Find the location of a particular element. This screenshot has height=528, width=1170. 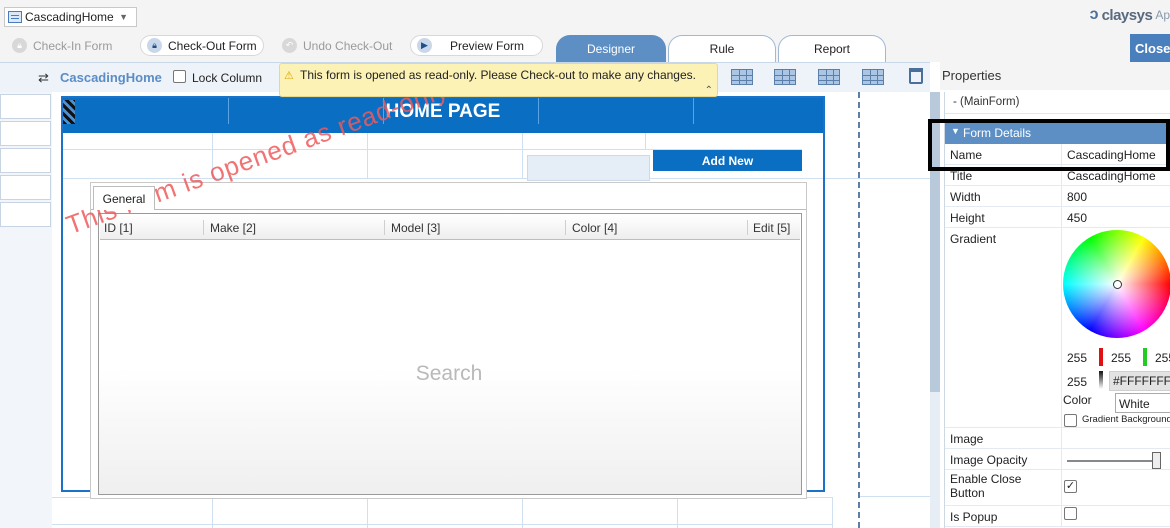

enable-close-checkbox: ✓ is located at coordinates (1070, 486).